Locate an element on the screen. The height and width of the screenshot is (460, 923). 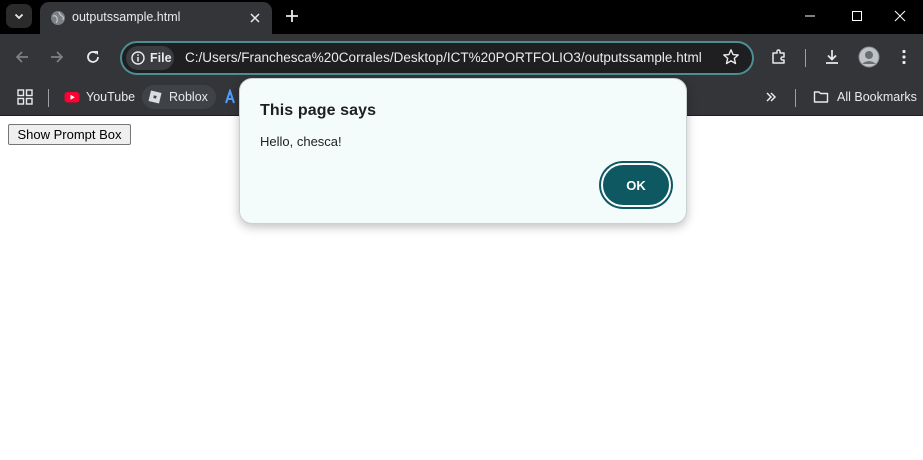
avatar is located at coordinates (869, 57).